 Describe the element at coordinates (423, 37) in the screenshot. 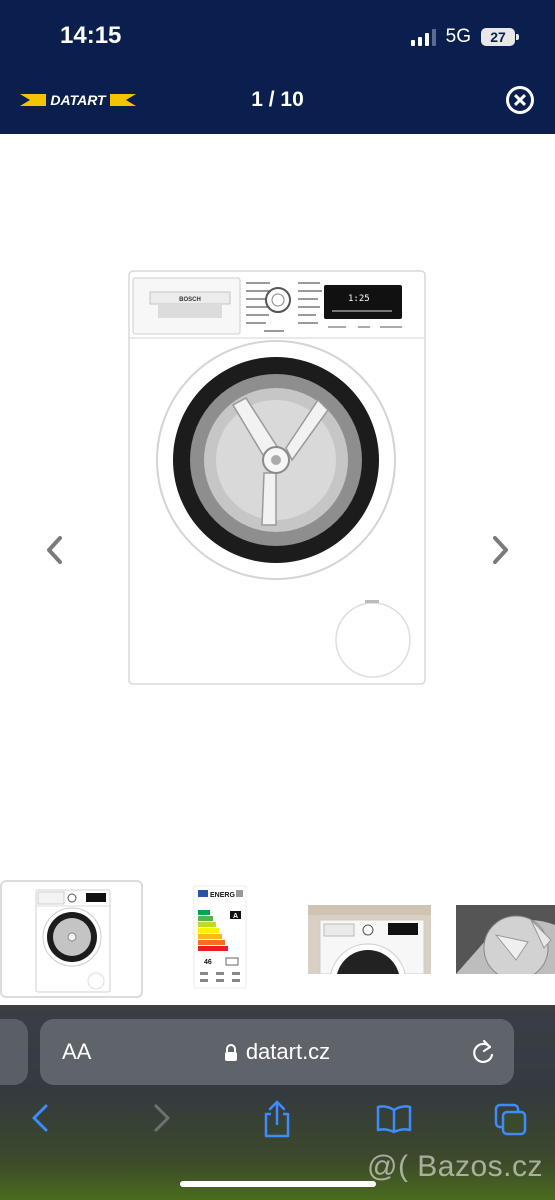

I see `signal-icon` at that location.